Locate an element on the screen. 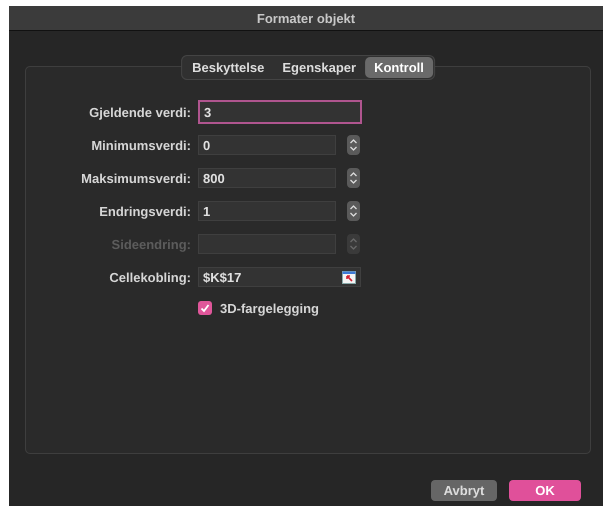  field-label: Endringsverdi: is located at coordinates (145, 211).